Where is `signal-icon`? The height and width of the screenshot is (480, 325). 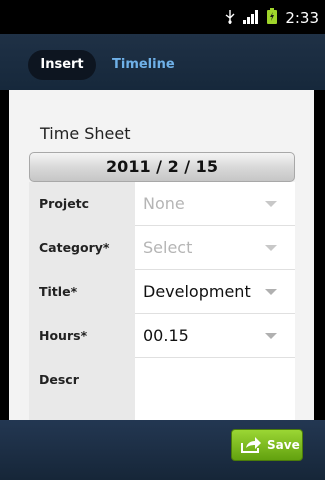 signal-icon is located at coordinates (251, 18).